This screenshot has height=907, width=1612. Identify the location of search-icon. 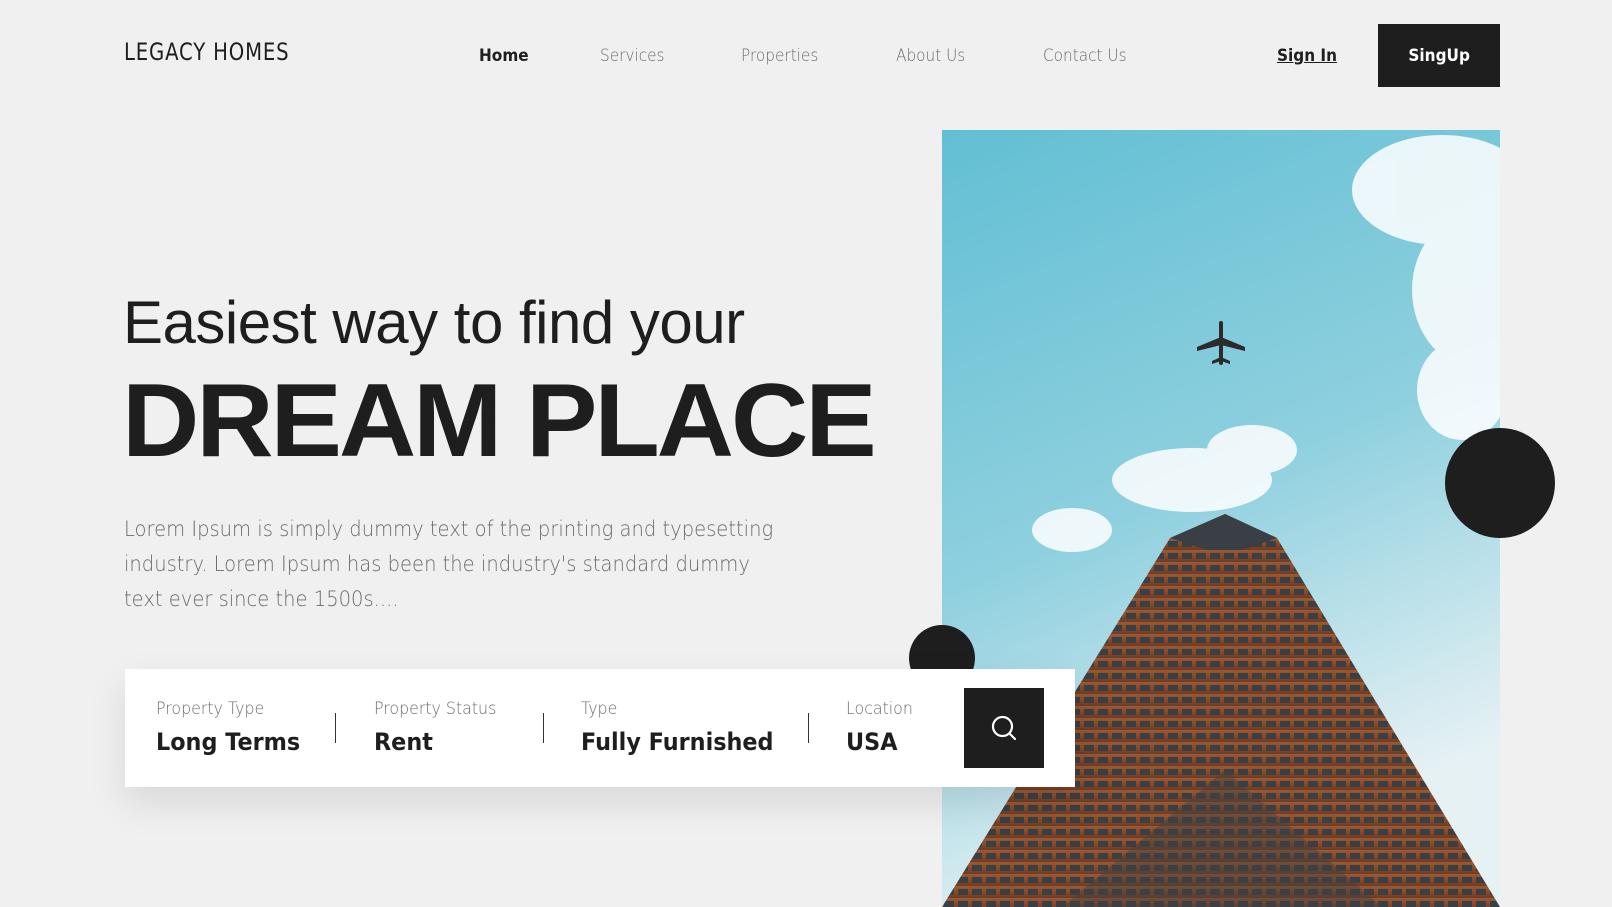
(1004, 728).